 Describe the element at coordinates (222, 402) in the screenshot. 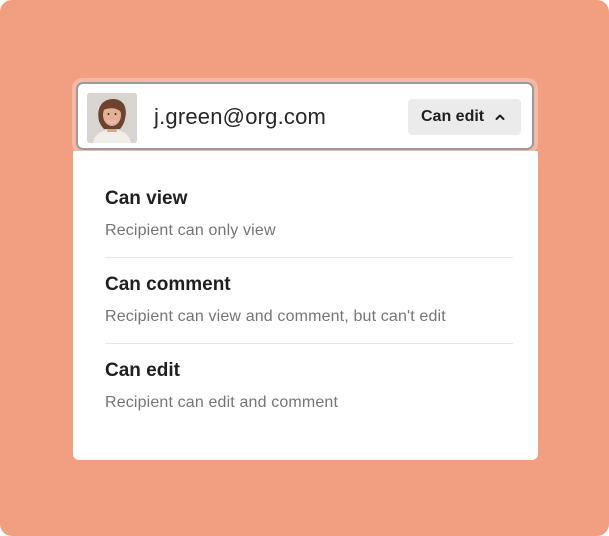

I see `option-description: Recipient can edit and comment` at that location.